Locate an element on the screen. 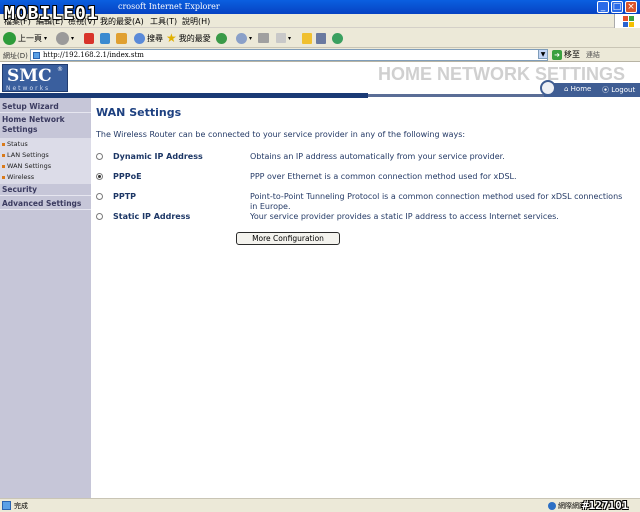 This screenshot has height=512, width=640. history-icon is located at coordinates (221, 38).